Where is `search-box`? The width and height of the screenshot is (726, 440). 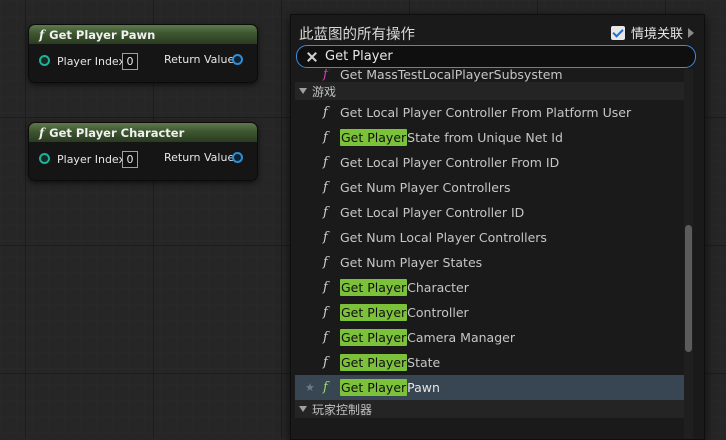
search-box is located at coordinates (496, 56).